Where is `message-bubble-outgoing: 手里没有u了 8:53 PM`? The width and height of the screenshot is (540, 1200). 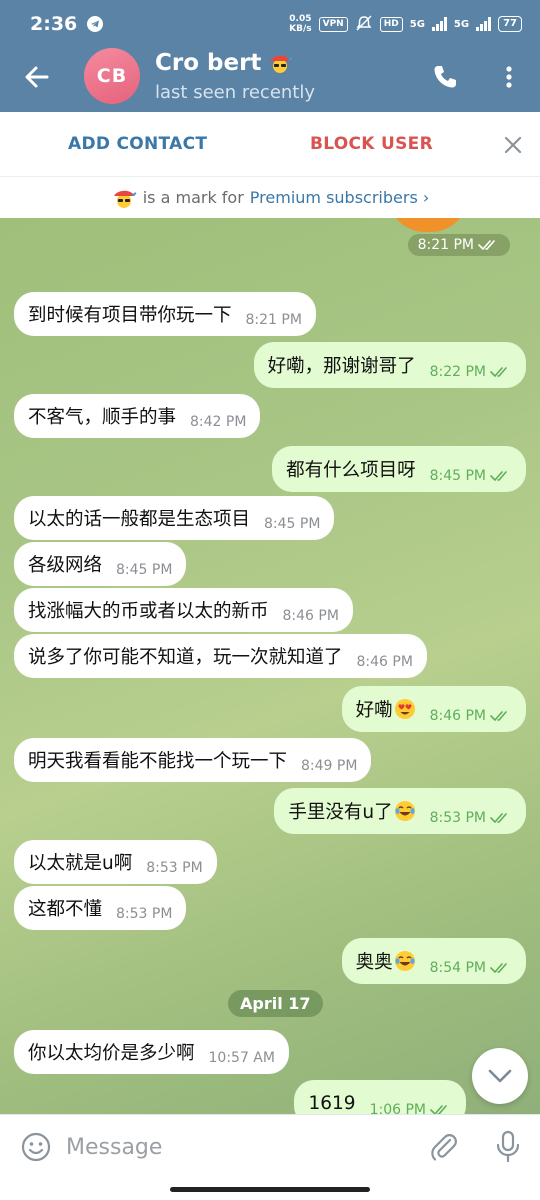
message-bubble-outgoing: 手里没有u了 8:53 PM is located at coordinates (400, 811).